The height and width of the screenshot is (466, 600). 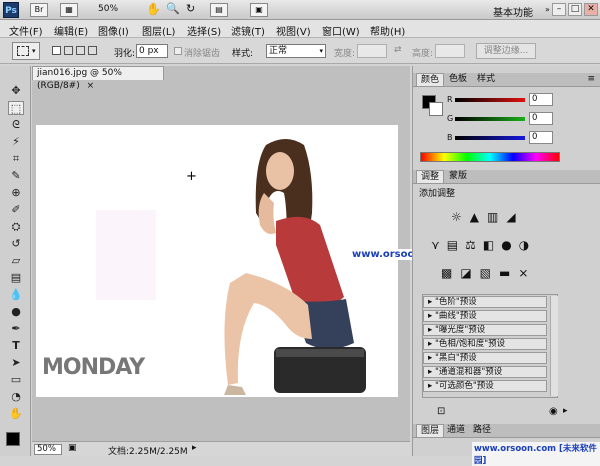 I want to click on tab-styles: 样式, so click(x=486, y=79).